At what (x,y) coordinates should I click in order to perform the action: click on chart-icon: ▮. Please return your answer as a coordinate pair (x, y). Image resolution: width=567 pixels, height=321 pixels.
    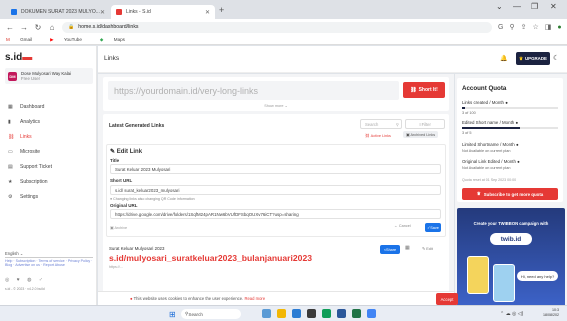
    Looking at the image, I should click on (9, 122).